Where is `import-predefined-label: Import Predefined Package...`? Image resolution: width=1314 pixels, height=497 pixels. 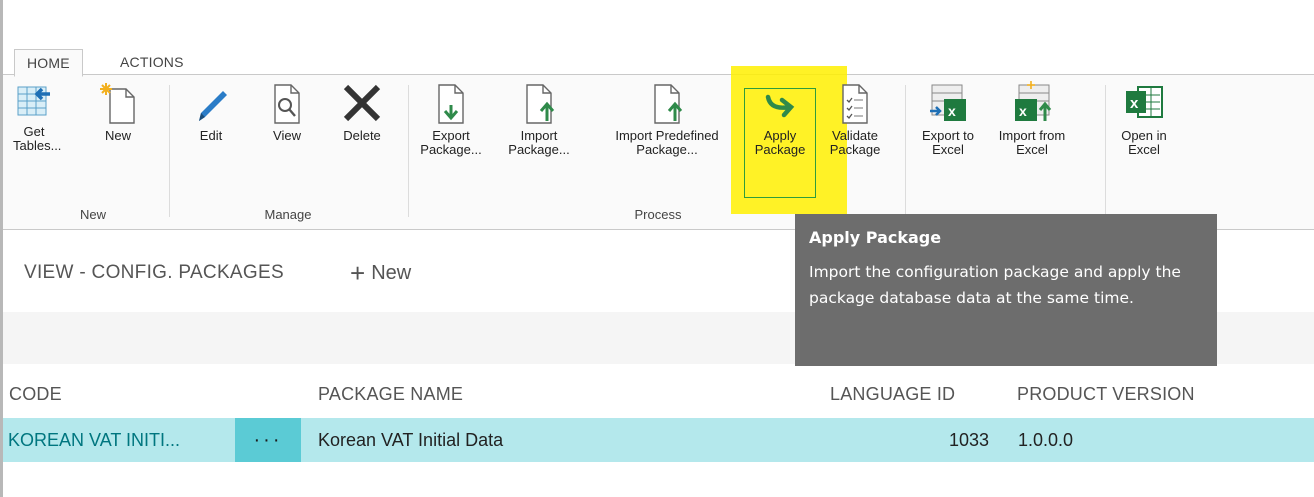
import-predefined-label: Import Predefined Package... is located at coordinates (667, 142).